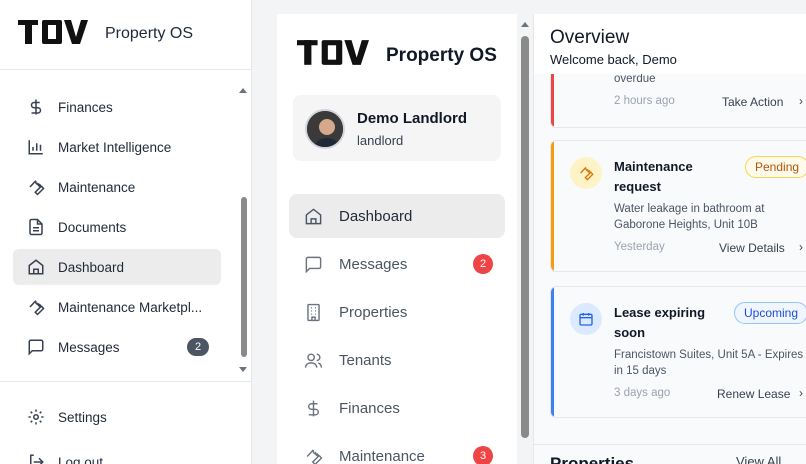 This screenshot has height=464, width=806. What do you see at coordinates (441, 55) in the screenshot?
I see `panel-title: Property OS` at bounding box center [441, 55].